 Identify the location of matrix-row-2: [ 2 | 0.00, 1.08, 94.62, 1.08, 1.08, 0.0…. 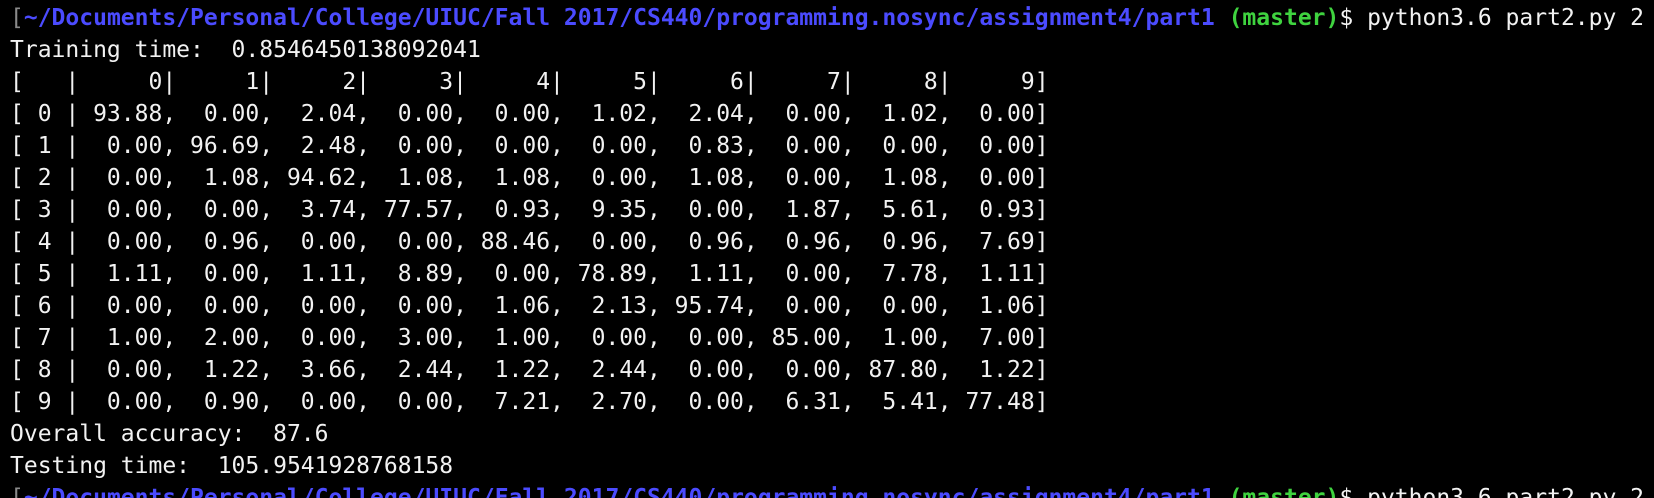
(529, 178).